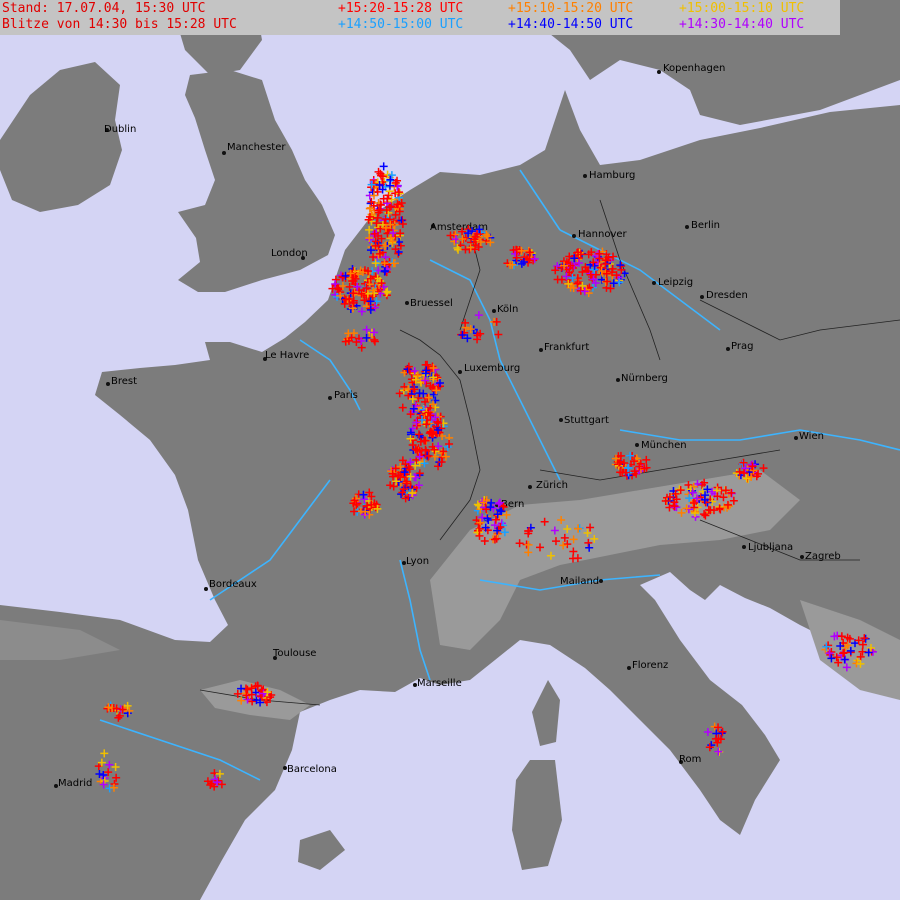  I want to click on legend-item-1510: +15:10-15:20 UTC, so click(570, 9).